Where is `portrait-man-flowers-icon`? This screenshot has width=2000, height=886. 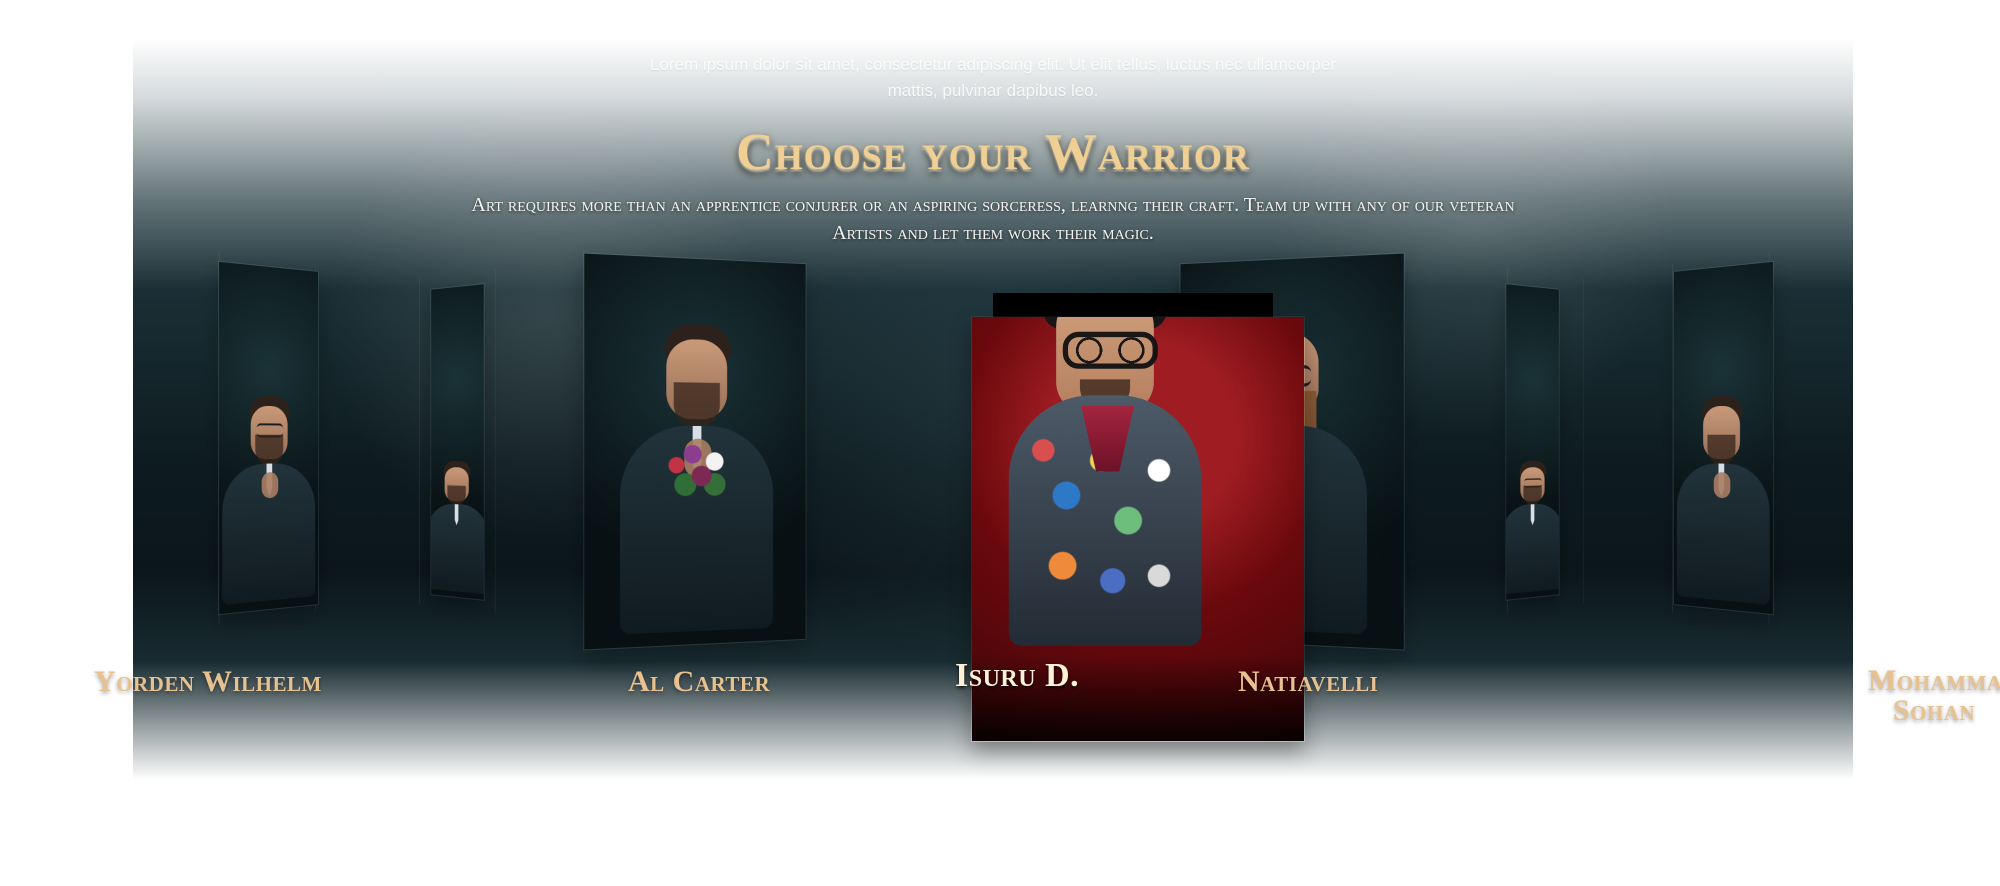 portrait-man-flowers-icon is located at coordinates (695, 451).